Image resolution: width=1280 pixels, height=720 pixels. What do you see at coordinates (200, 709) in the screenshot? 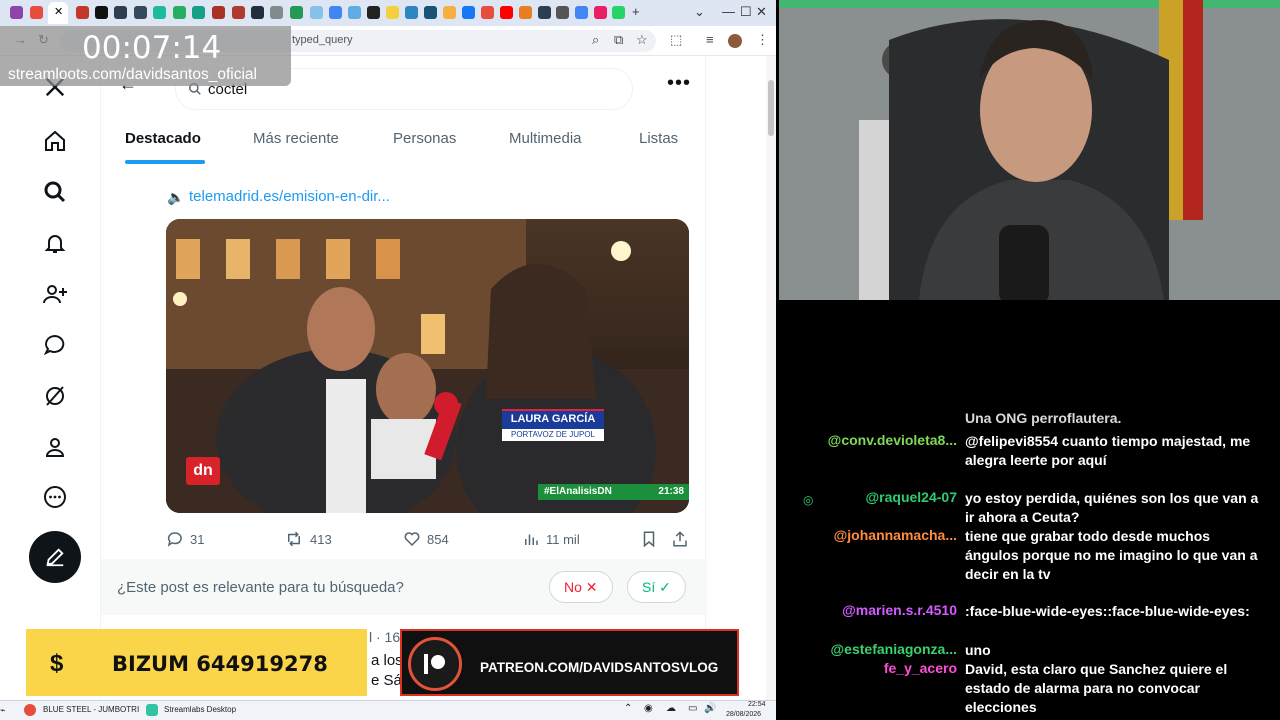
I see `taskbar-item-streamlabs: Streamlabs Desktop` at bounding box center [200, 709].